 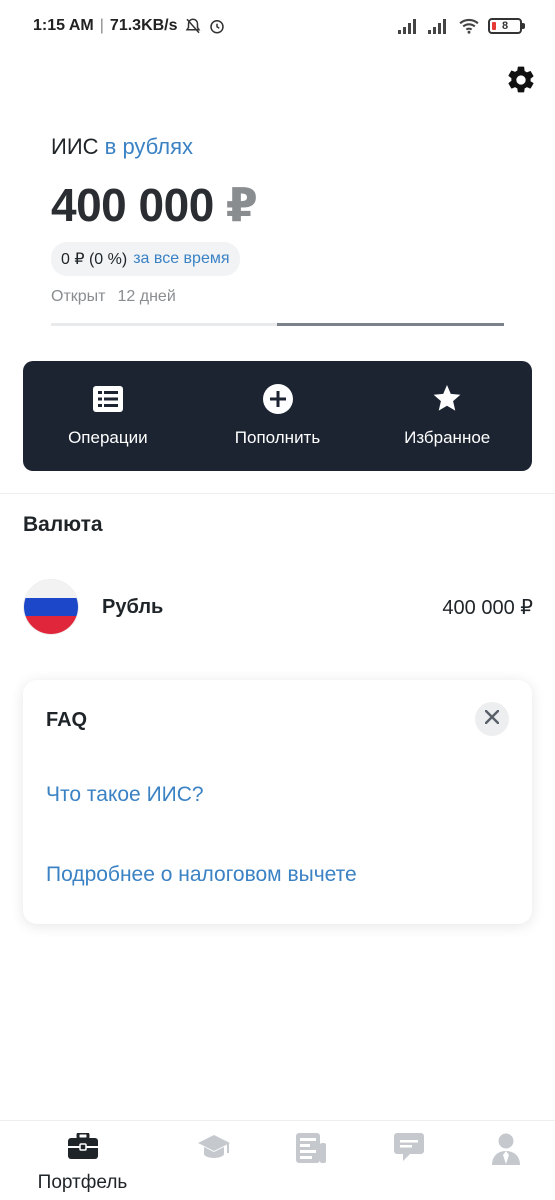 I want to click on opened-info: Открыт 12 дней, so click(x=288, y=297).